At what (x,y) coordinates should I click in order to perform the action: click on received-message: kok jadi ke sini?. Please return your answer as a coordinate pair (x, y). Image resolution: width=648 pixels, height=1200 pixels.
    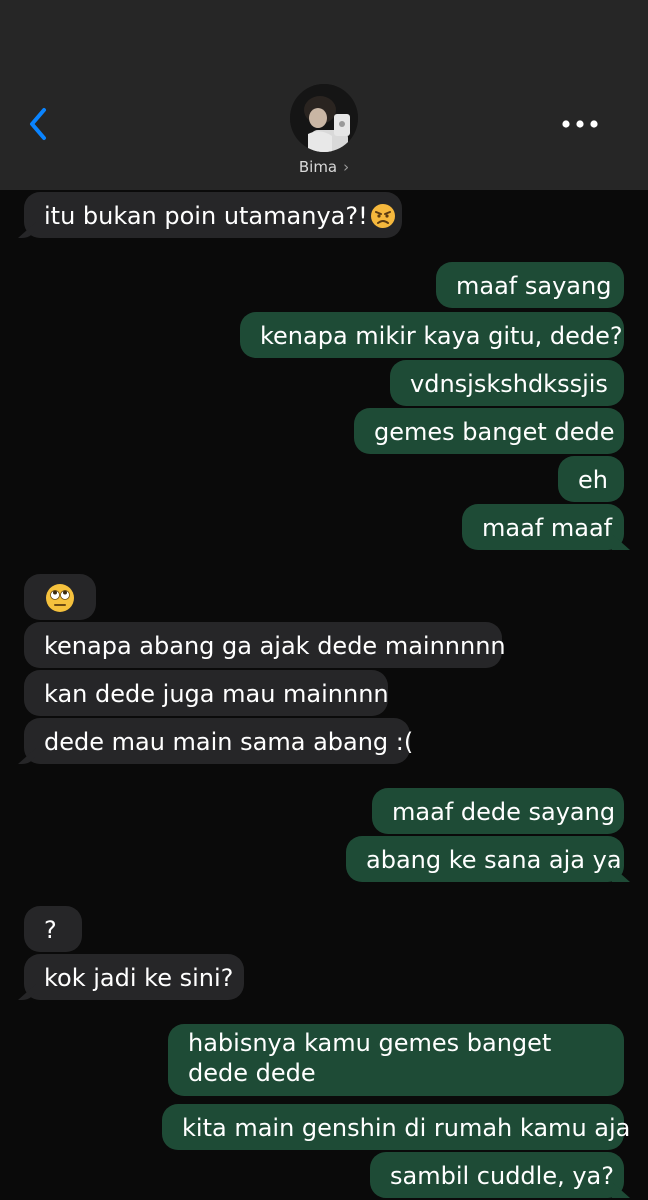
    Looking at the image, I should click on (134, 977).